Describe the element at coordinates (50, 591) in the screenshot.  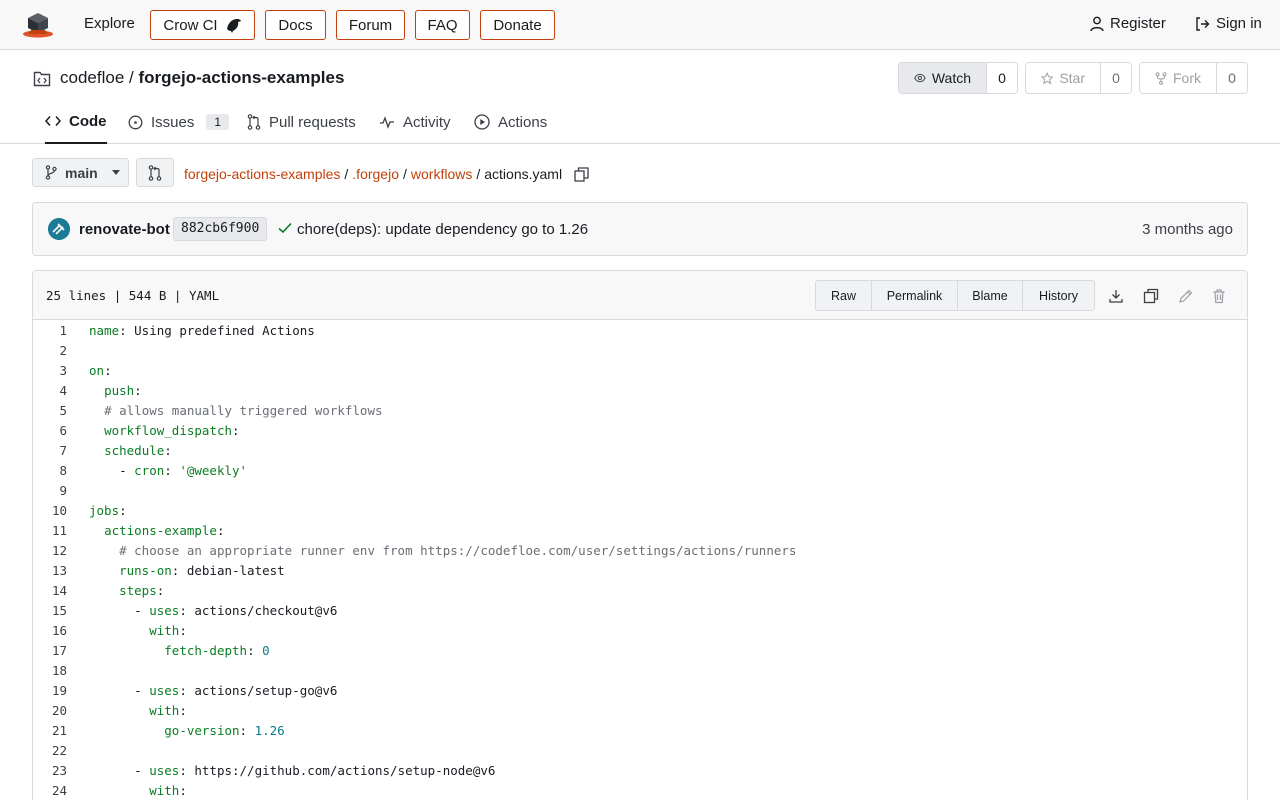
I see `line-number: 14` at that location.